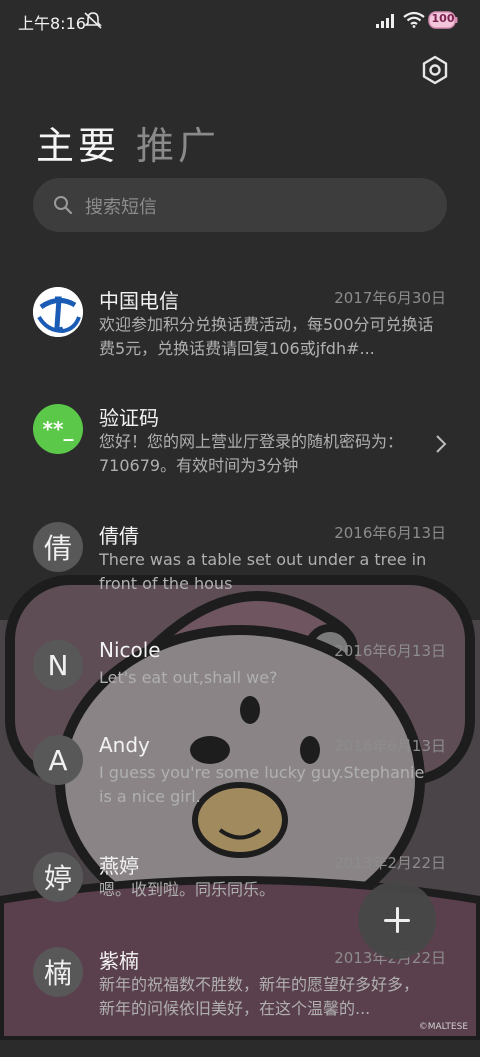  What do you see at coordinates (119, 866) in the screenshot?
I see `sender-name: 燕婷` at bounding box center [119, 866].